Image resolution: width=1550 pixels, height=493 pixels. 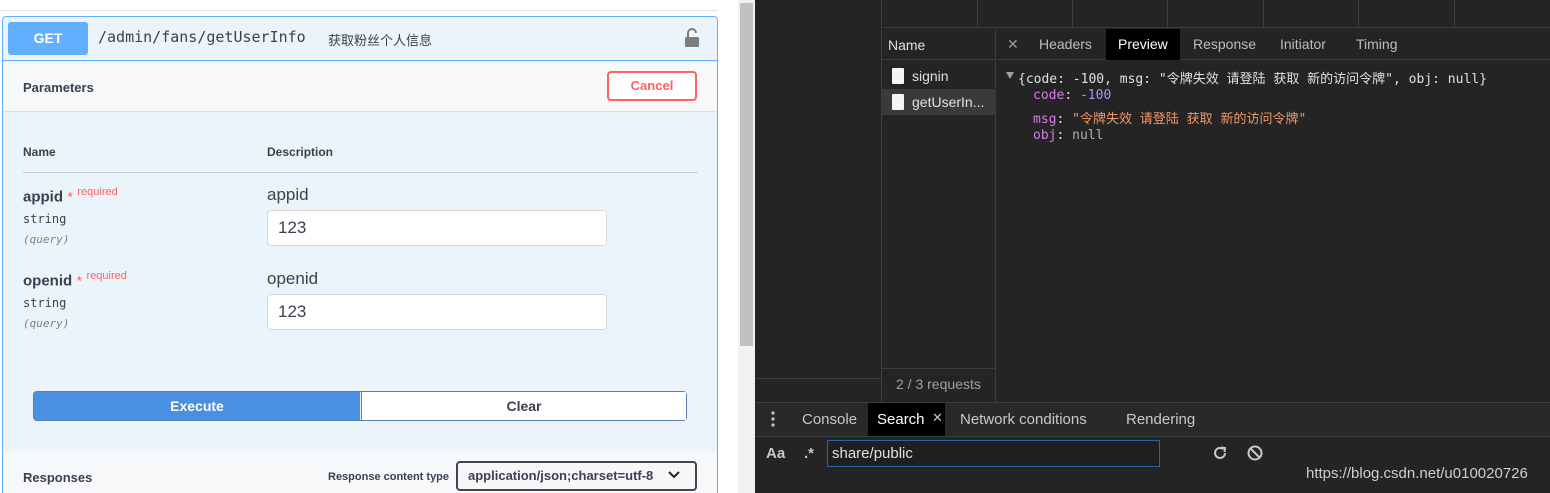 What do you see at coordinates (930, 76) in the screenshot?
I see `request-name: signin` at bounding box center [930, 76].